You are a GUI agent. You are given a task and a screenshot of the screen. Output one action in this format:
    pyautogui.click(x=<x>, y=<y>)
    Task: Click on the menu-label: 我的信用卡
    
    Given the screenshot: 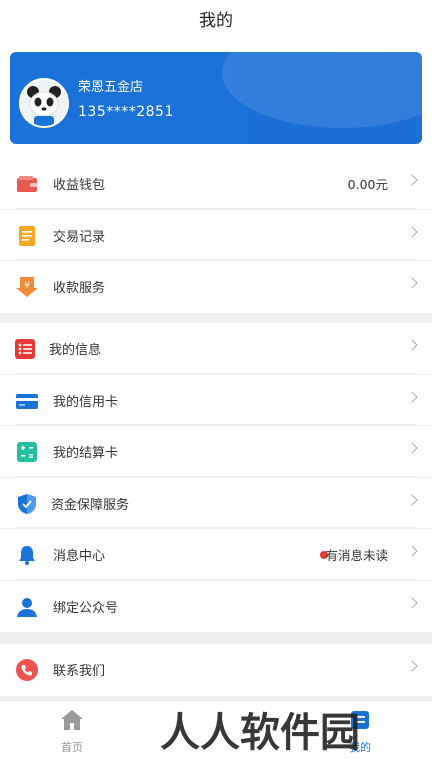 What is the action you would take?
    pyautogui.click(x=86, y=402)
    